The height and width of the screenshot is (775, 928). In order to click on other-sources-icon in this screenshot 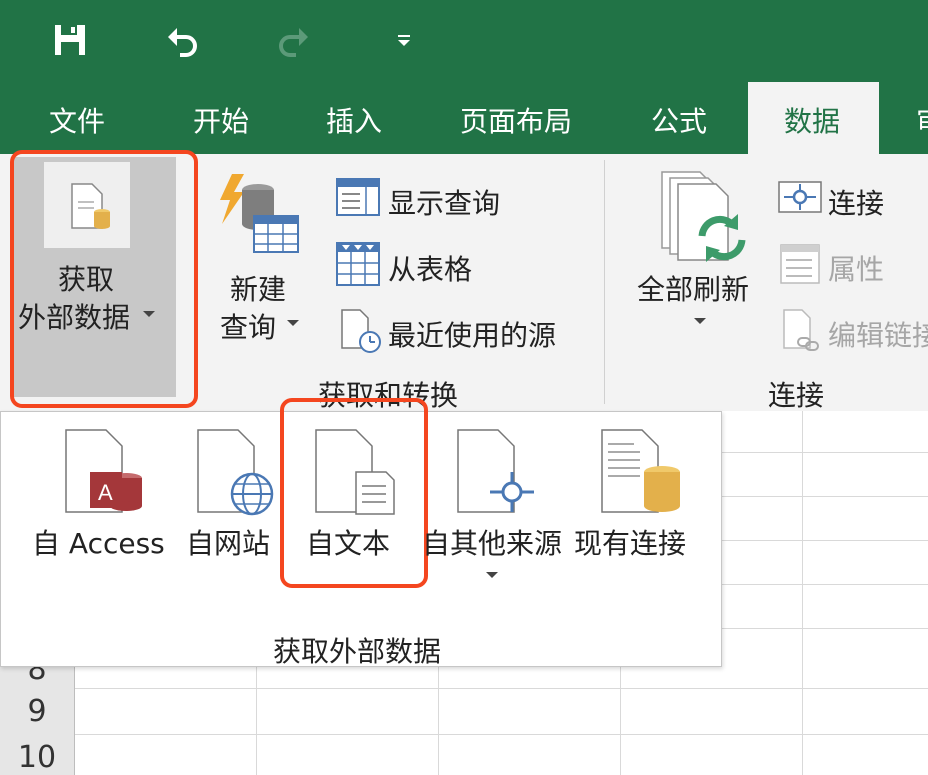, I will do `click(495, 471)`.